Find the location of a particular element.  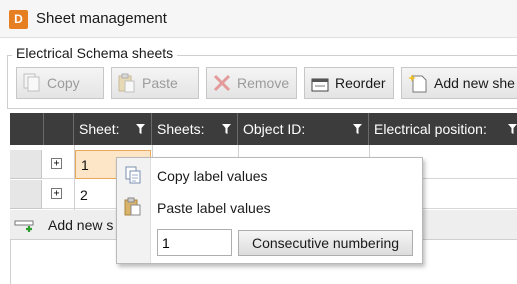

add-new-label: Add new s is located at coordinates (81, 225).